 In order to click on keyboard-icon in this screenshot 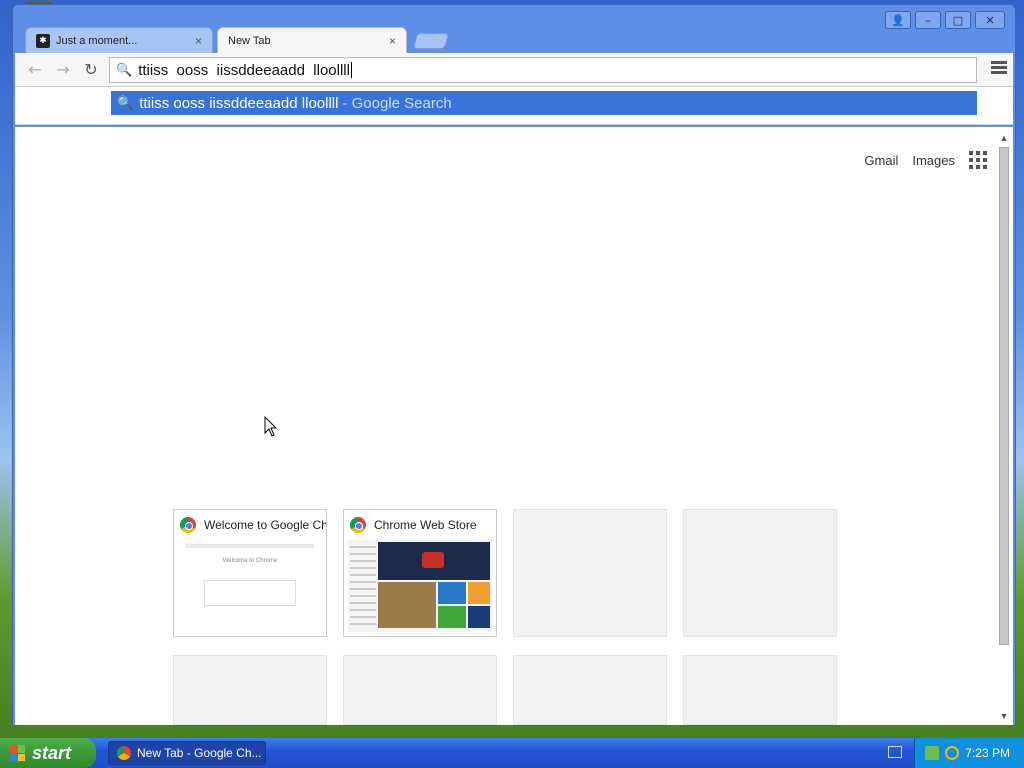, I will do `click(895, 752)`.